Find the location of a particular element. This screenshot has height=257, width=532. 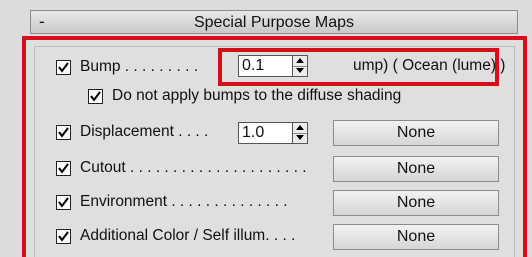

cutout-checkbox is located at coordinates (63, 168).